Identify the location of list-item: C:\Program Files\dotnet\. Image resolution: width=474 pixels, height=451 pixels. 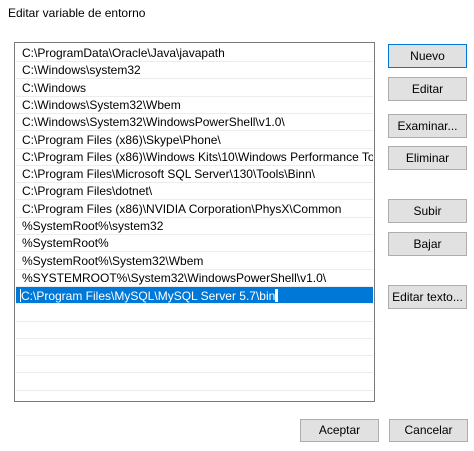
(194, 192).